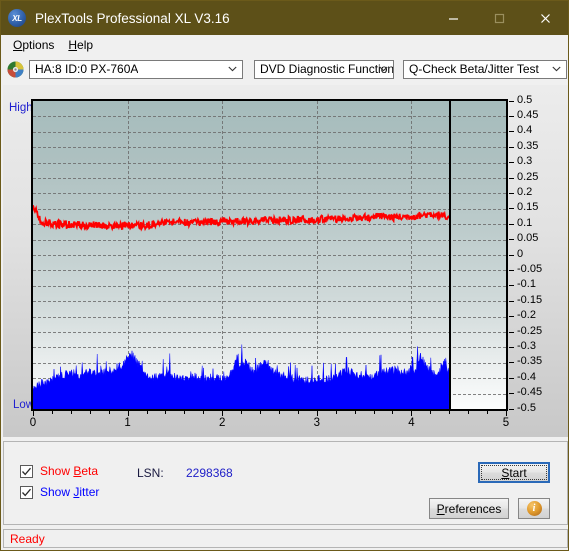  Describe the element at coordinates (87, 69) in the screenshot. I see `drive-select-value: HA:8 ID:0 PX-760A` at that location.